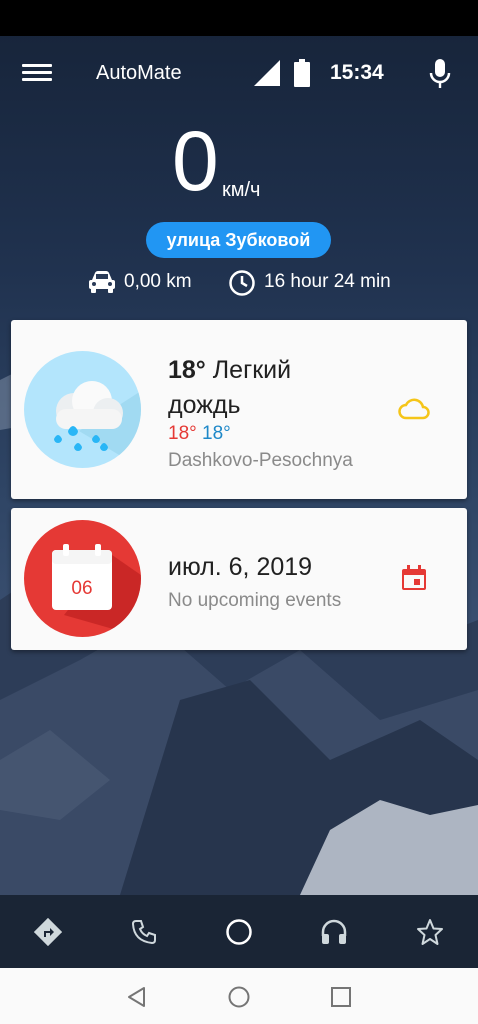 The width and height of the screenshot is (478, 1024). I want to click on calendar-date: июл. 6, 2019, so click(240, 567).